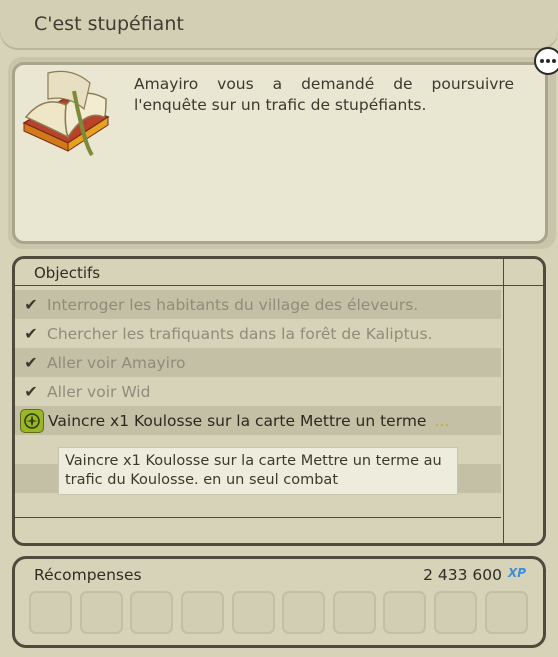 This screenshot has height=657, width=558. What do you see at coordinates (109, 24) in the screenshot?
I see `quest-title: C'est stupéfiant` at bounding box center [109, 24].